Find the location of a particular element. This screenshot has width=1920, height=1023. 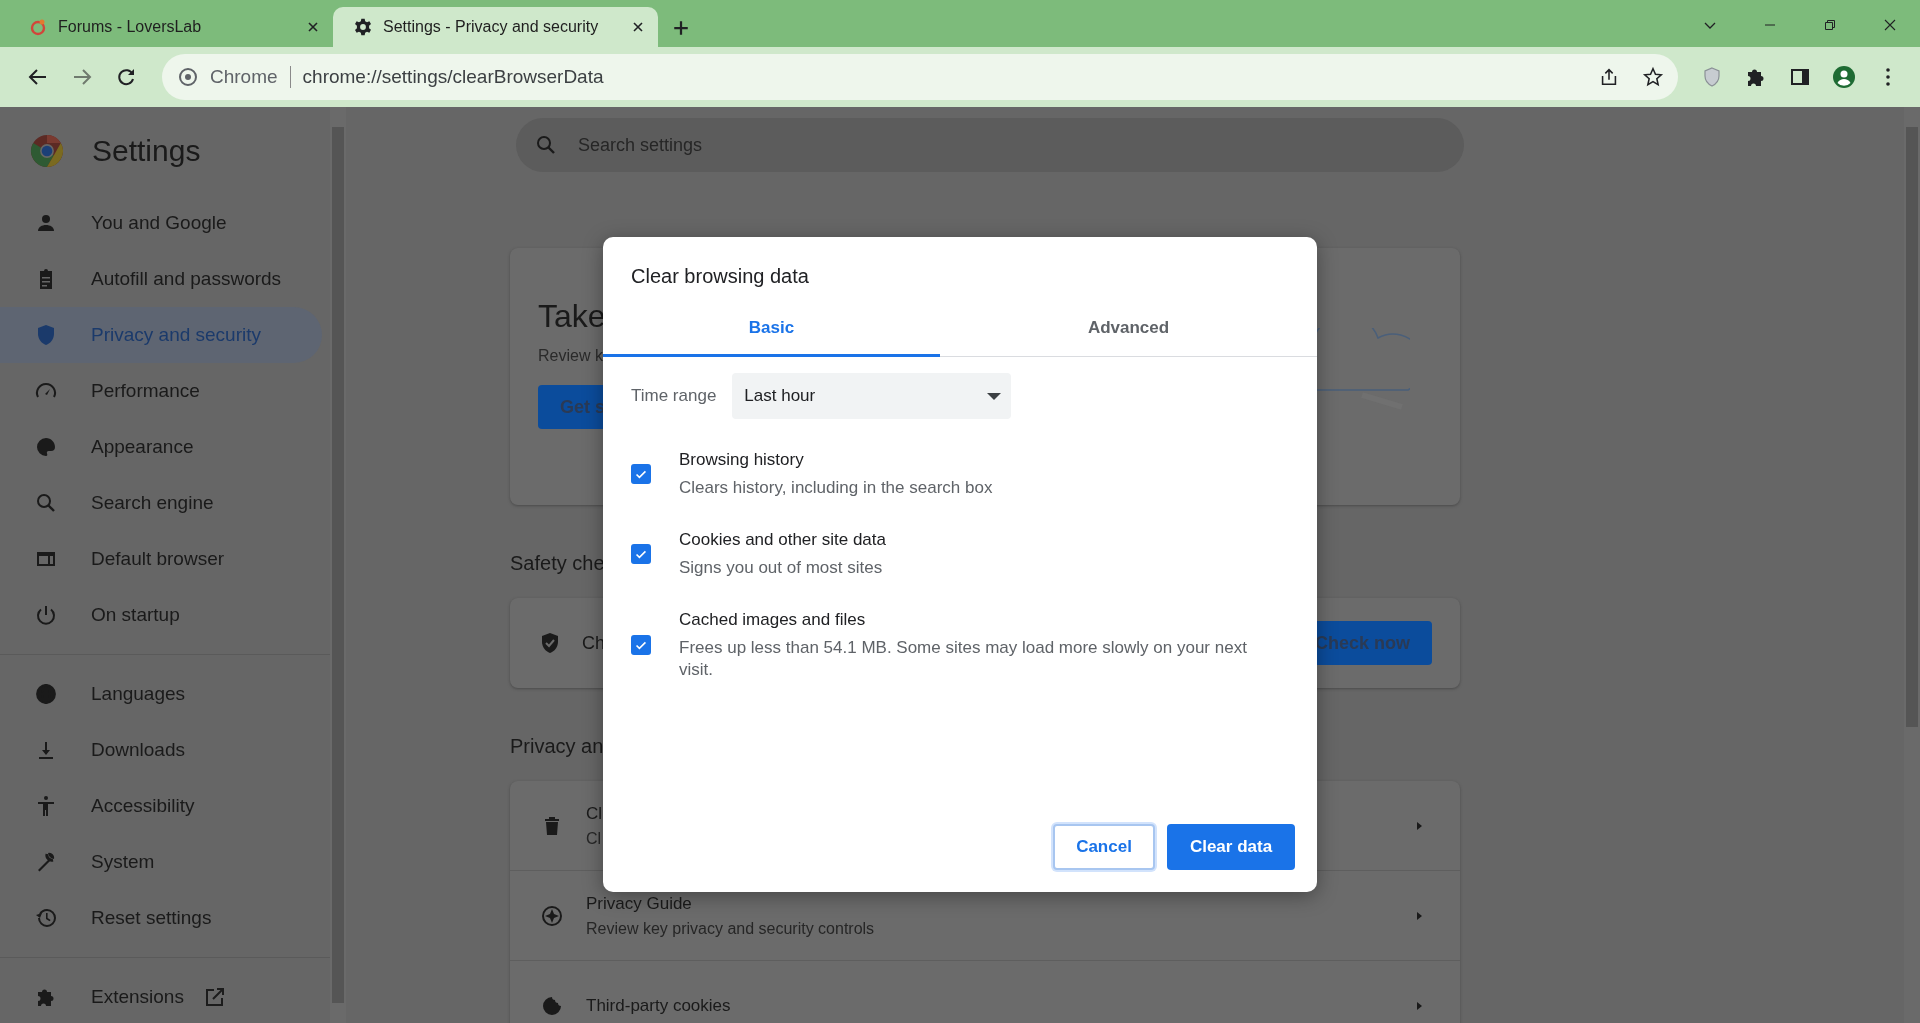

section-heading: Safety che is located at coordinates (557, 563).